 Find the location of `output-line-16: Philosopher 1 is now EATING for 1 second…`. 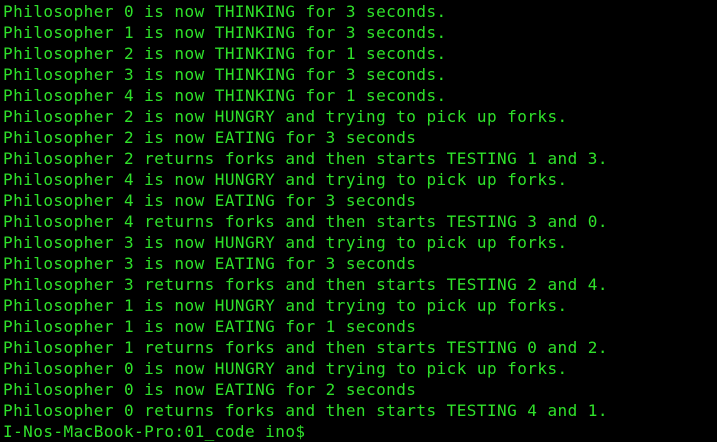

output-line-16: Philosopher 1 is now EATING for 1 second… is located at coordinates (210, 326).